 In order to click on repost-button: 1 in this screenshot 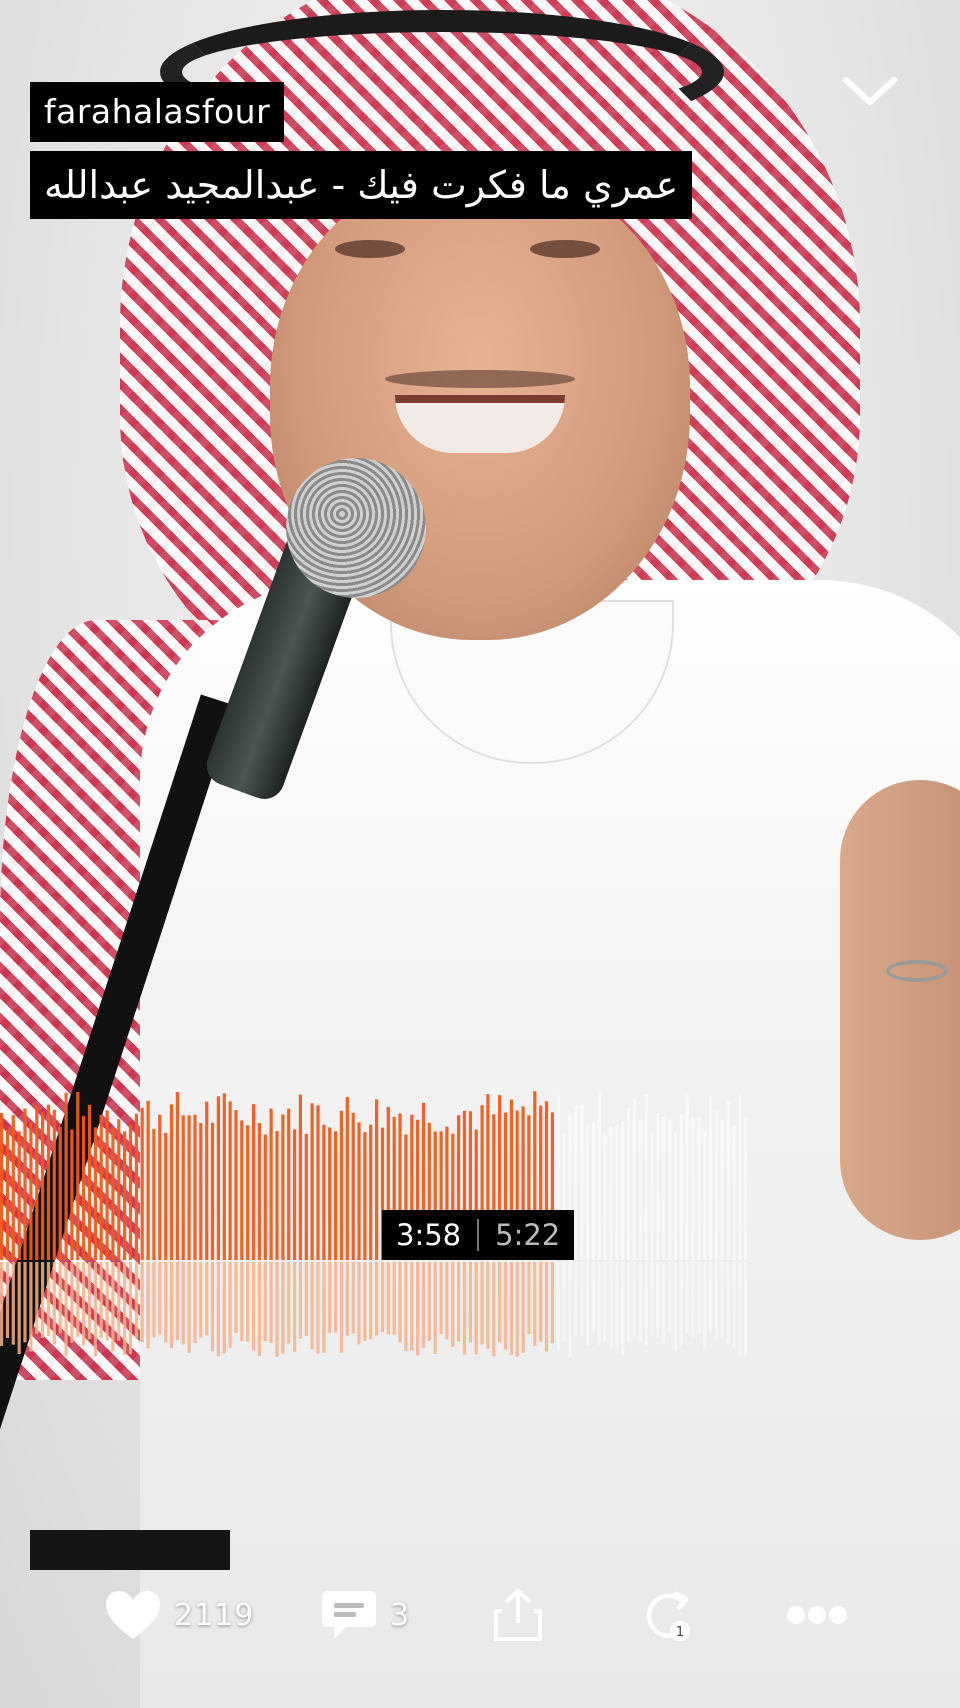, I will do `click(669, 1615)`.